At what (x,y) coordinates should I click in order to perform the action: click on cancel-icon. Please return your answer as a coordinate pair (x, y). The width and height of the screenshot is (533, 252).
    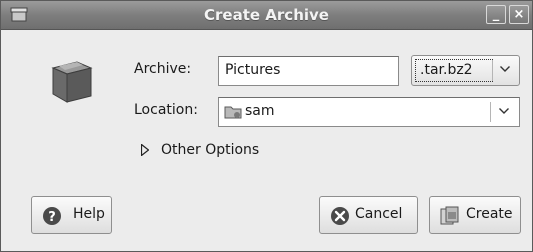
    Looking at the image, I should click on (340, 216).